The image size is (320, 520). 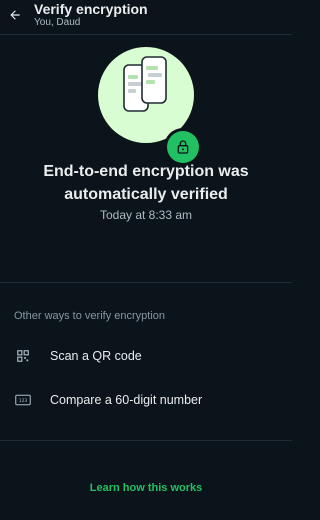 I want to click on lock-icon, so click(x=183, y=147).